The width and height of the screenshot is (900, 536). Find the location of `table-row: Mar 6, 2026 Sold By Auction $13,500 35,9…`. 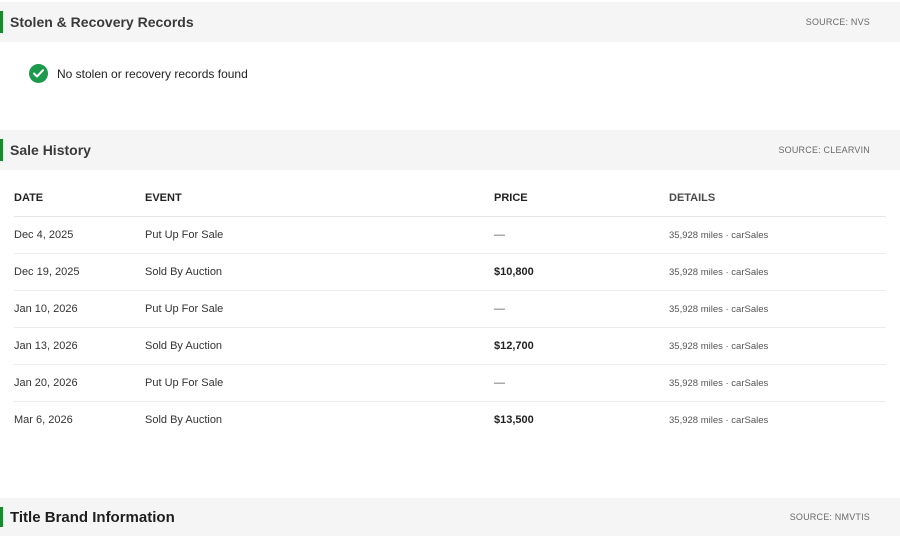

table-row: Mar 6, 2026 Sold By Auction $13,500 35,9… is located at coordinates (450, 420).